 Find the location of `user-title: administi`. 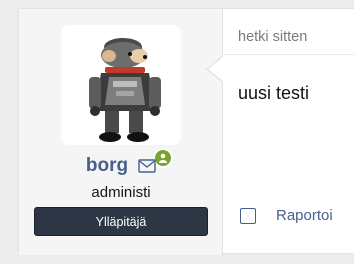

user-title: administi is located at coordinates (121, 192).